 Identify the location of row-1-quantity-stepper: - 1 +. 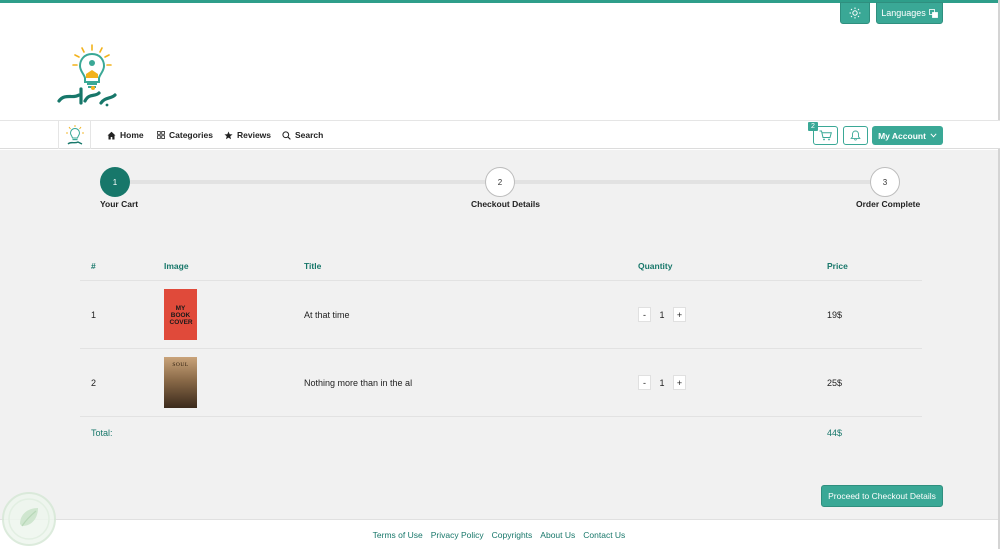
(662, 314).